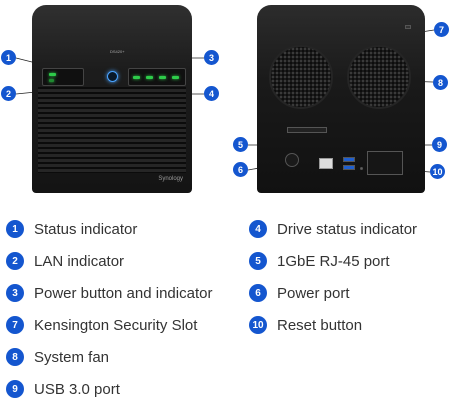 Image resolution: width=450 pixels, height=402 pixels. I want to click on legend-label: Power port, so click(313, 293).